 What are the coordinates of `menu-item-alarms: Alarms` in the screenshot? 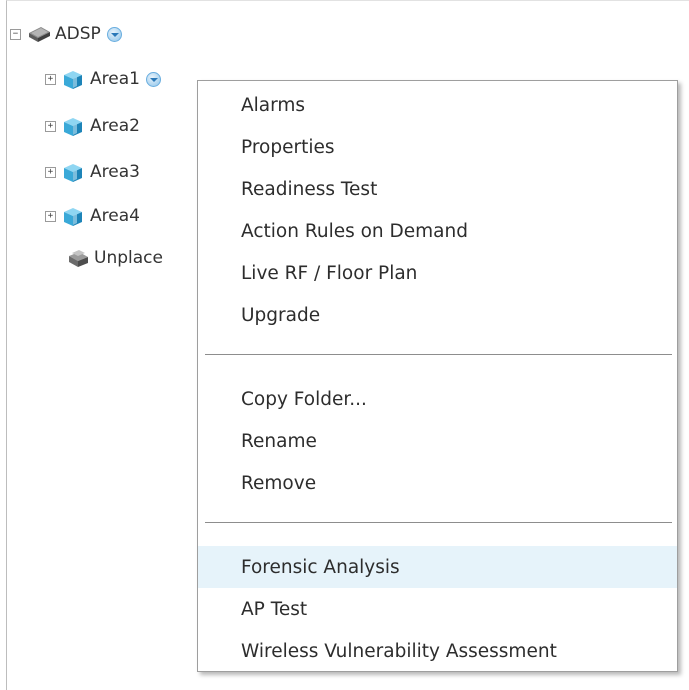 It's located at (437, 105).